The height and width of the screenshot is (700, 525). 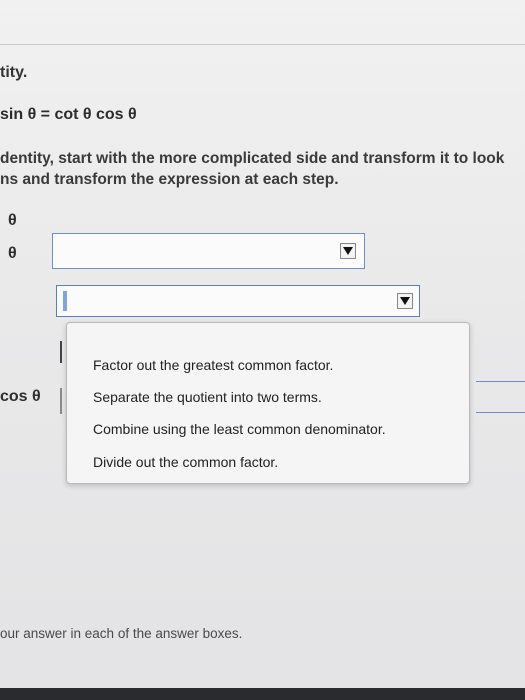 I want to click on dropdown-option: Factor out the greatest common factor., so click(x=213, y=365).